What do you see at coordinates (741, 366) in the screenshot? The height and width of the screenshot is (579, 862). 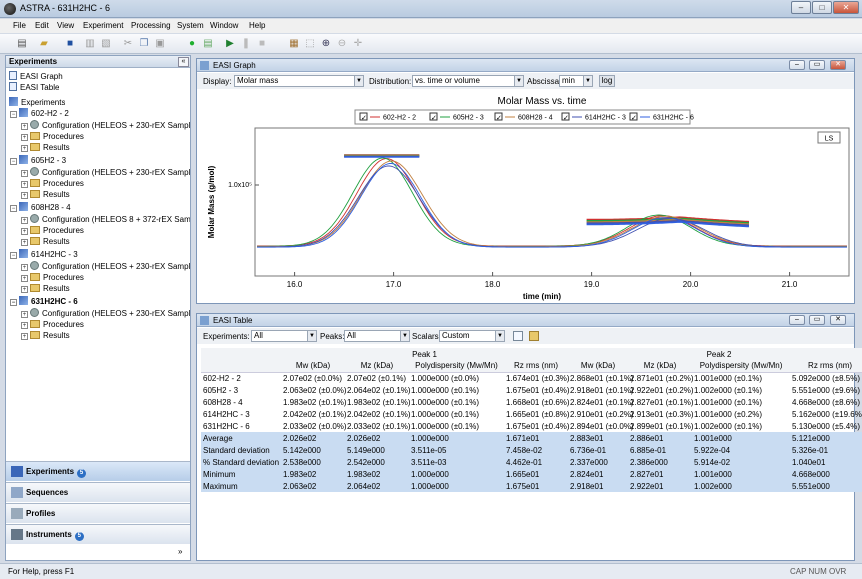 I see `column-header: Polydispersity (Mw/Mn)` at bounding box center [741, 366].